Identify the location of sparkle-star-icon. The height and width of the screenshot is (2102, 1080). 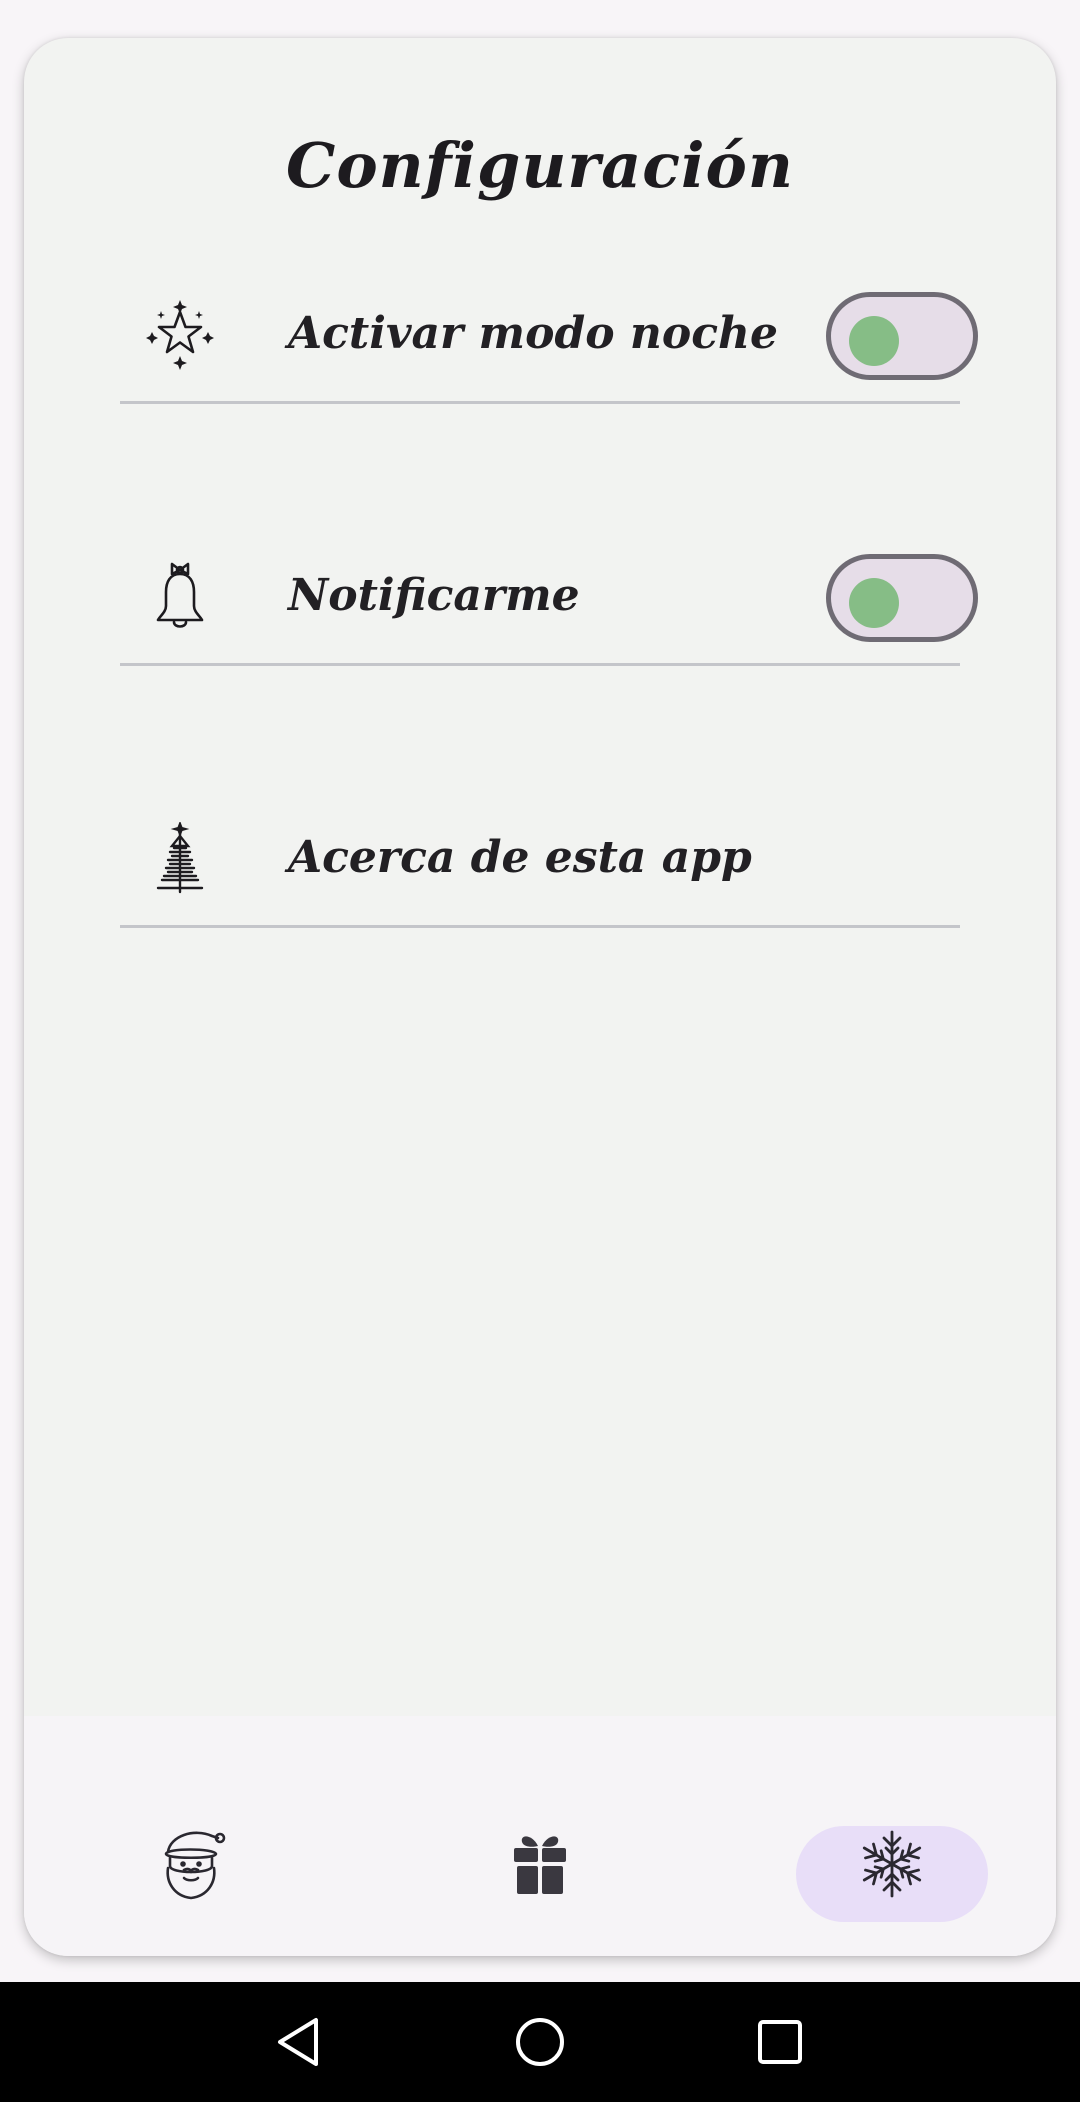
(180, 334).